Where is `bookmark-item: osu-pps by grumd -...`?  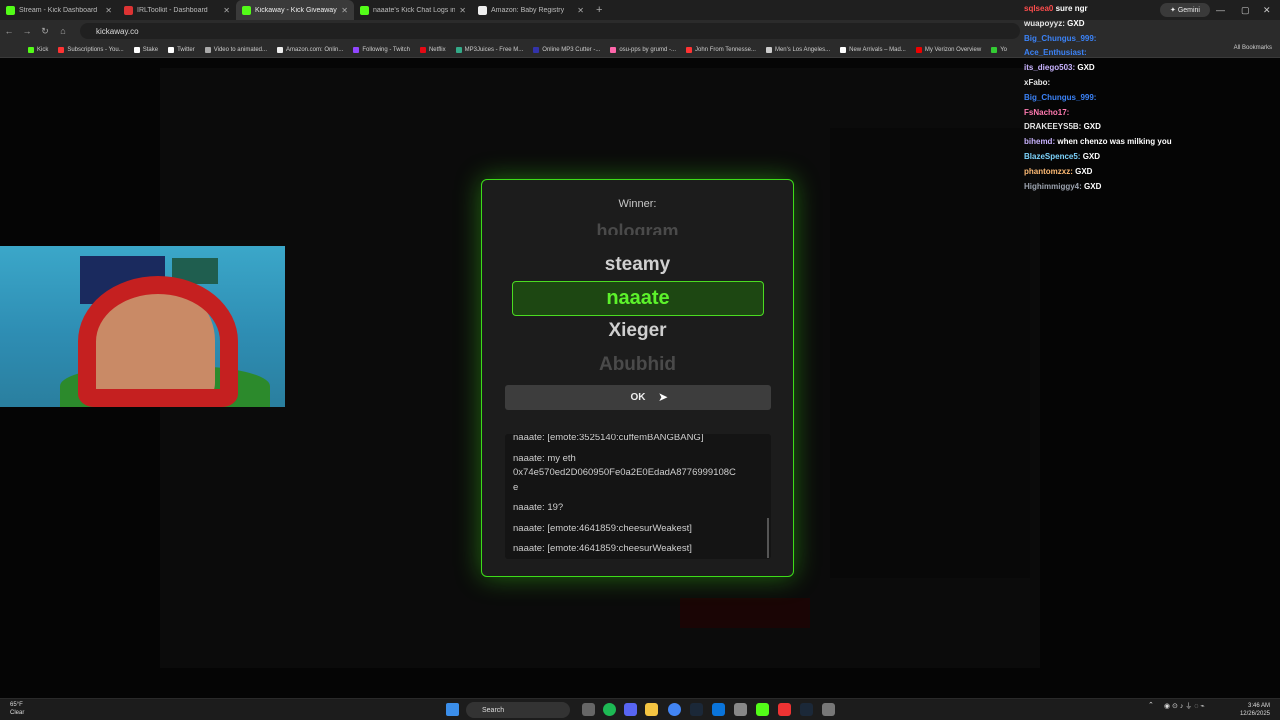
bookmark-item: osu-pps by grumd -... is located at coordinates (643, 49).